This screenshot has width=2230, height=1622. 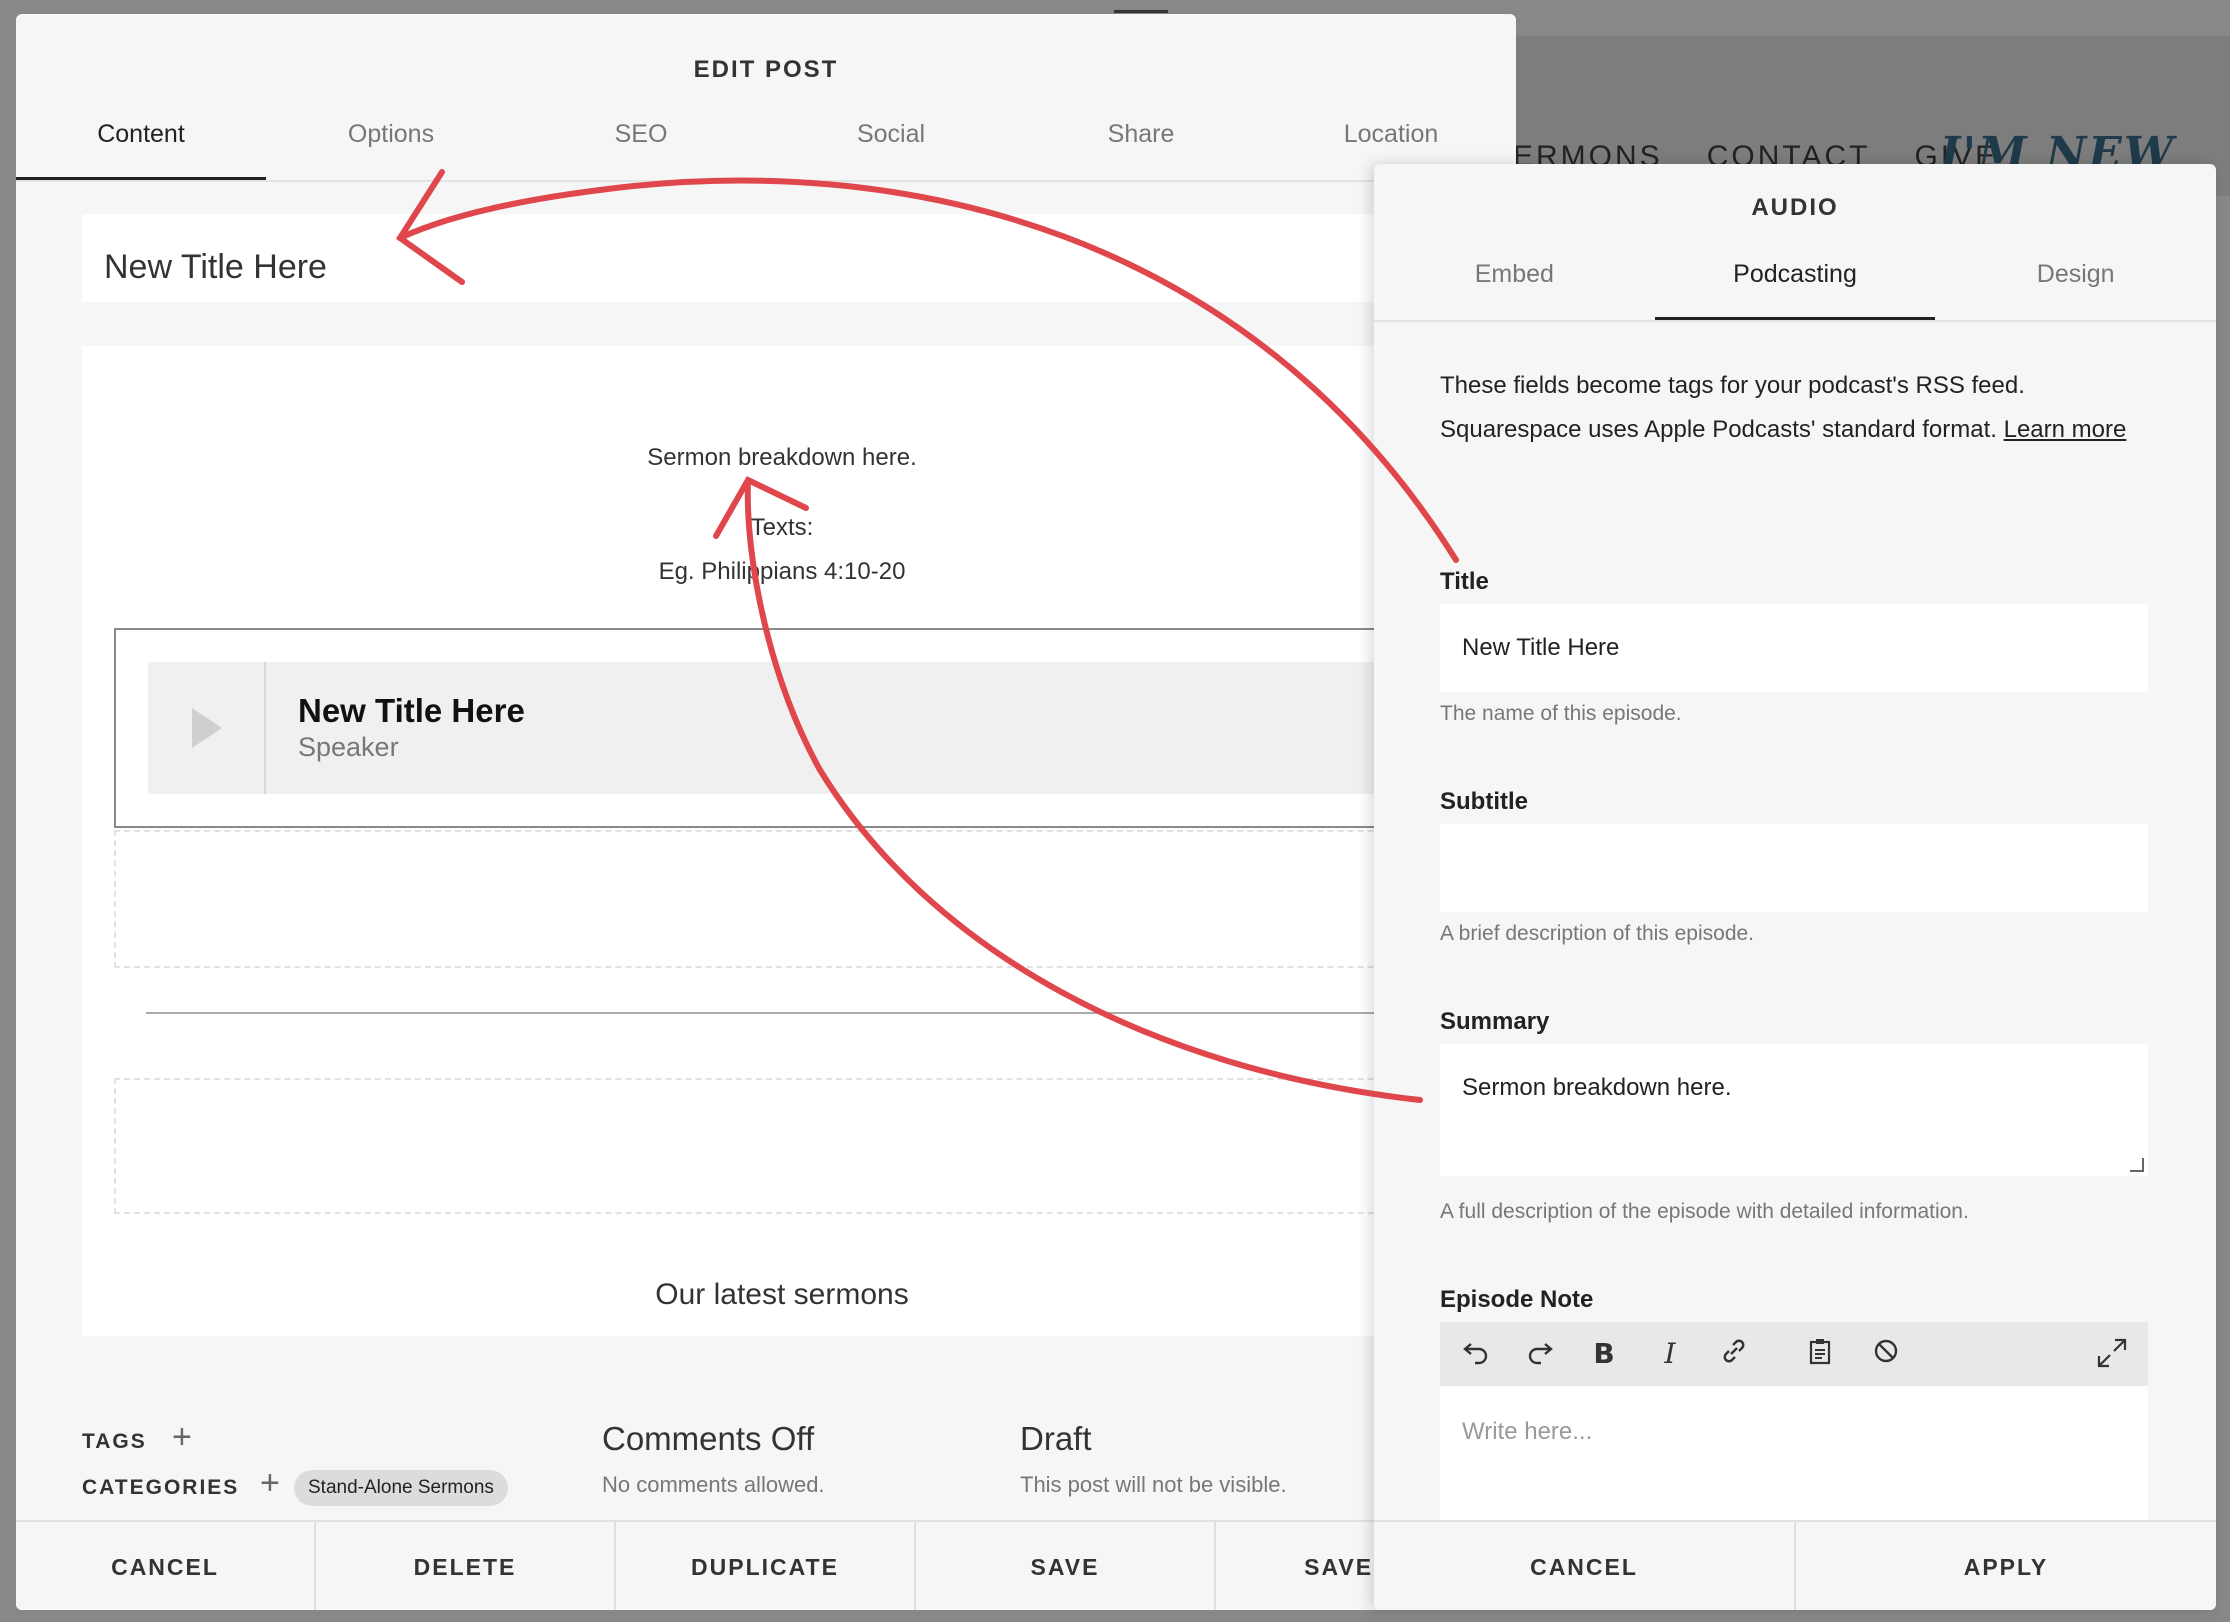 I want to click on summary-label: Summary, so click(x=1495, y=1021).